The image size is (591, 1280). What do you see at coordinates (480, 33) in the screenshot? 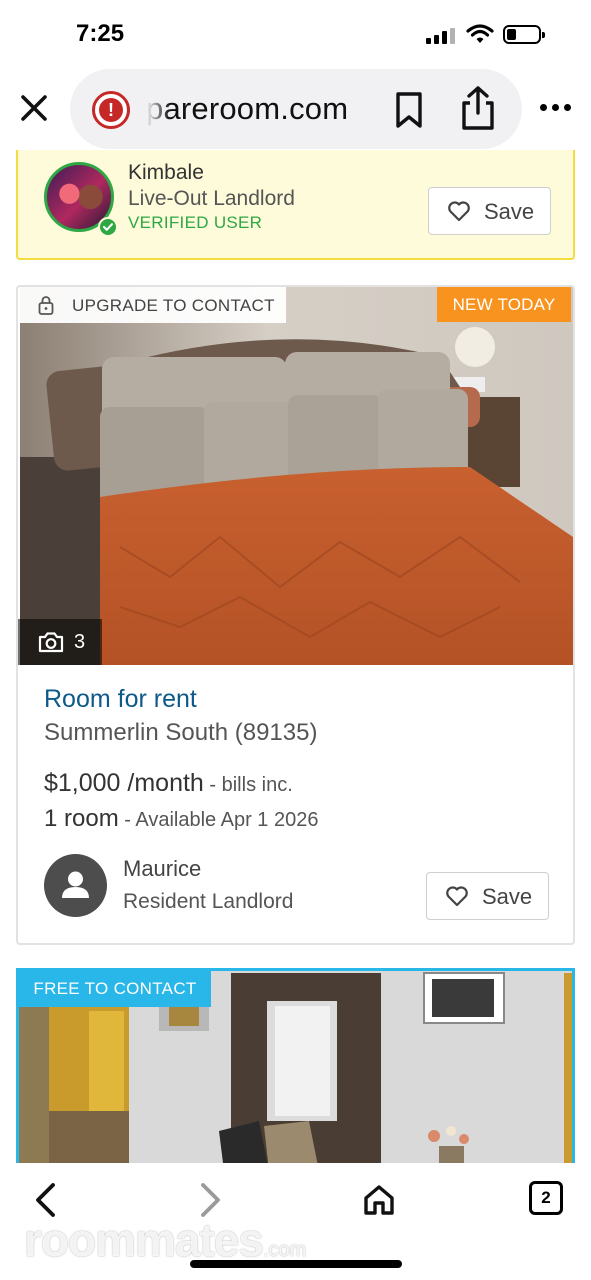
I see `wifi-icon` at bounding box center [480, 33].